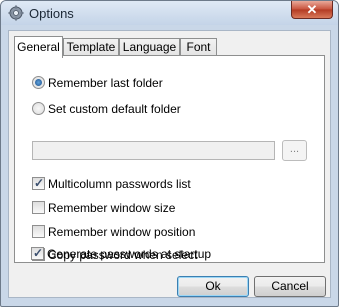  Describe the element at coordinates (149, 47) in the screenshot. I see `tab-language: Language` at that location.